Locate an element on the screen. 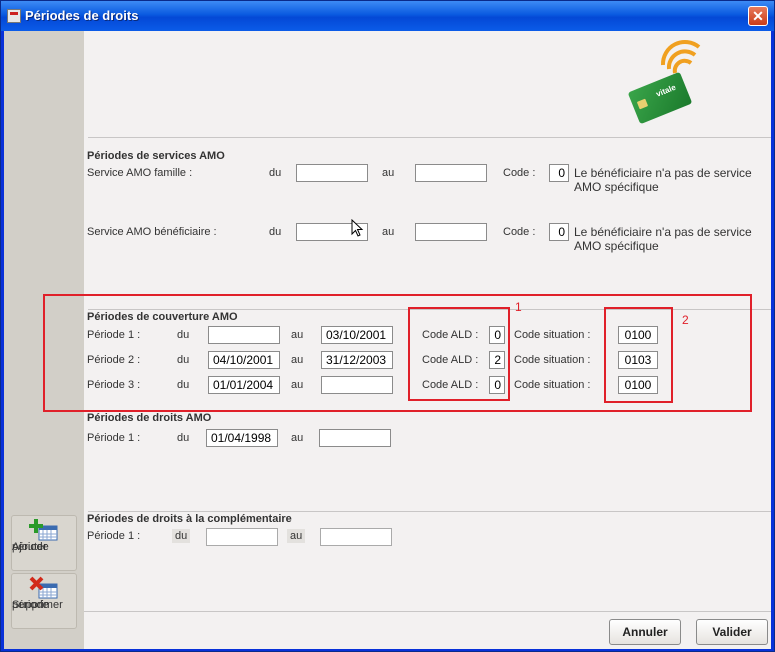 The image size is (775, 652). close-button: ✕ is located at coordinates (758, 16).